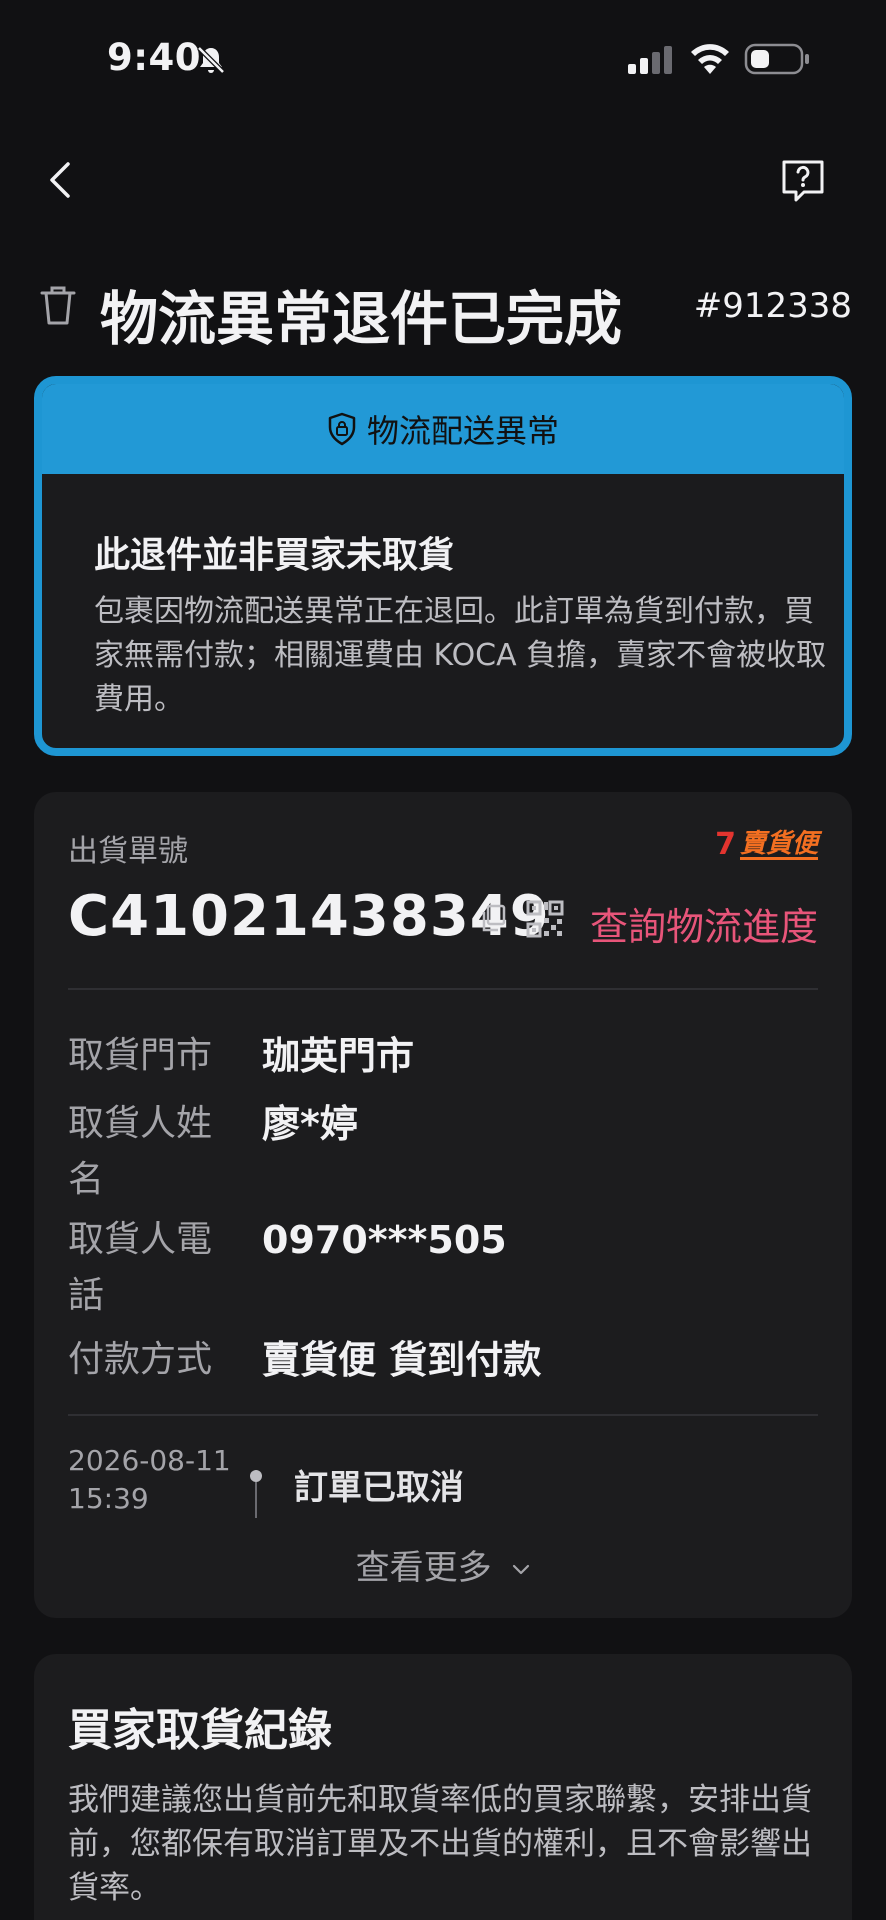  I want to click on tracking-number: C41021438349, so click(309, 916).